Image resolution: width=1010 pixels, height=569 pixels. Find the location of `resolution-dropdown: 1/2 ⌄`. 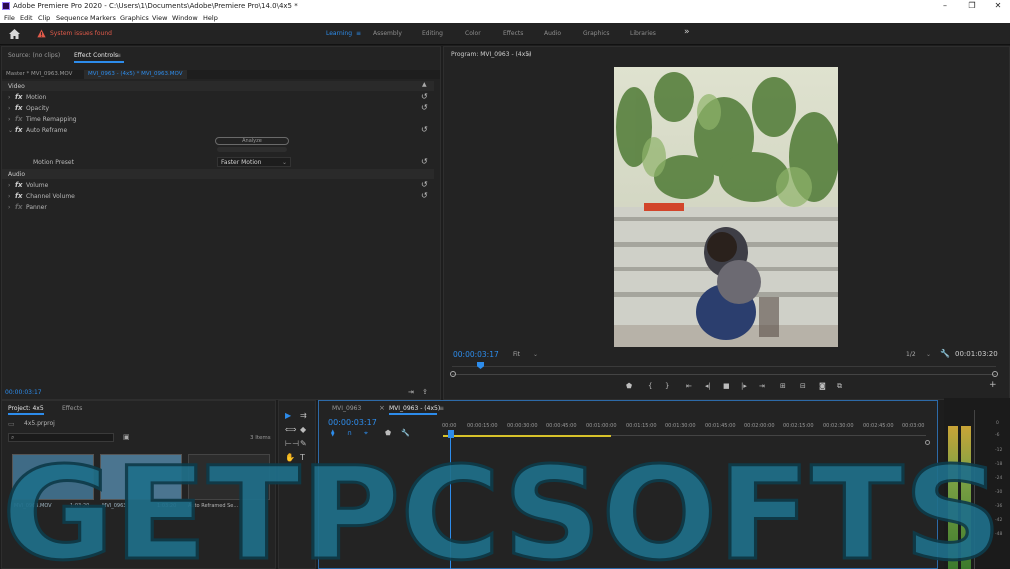

resolution-dropdown: 1/2 ⌄ is located at coordinates (918, 354).